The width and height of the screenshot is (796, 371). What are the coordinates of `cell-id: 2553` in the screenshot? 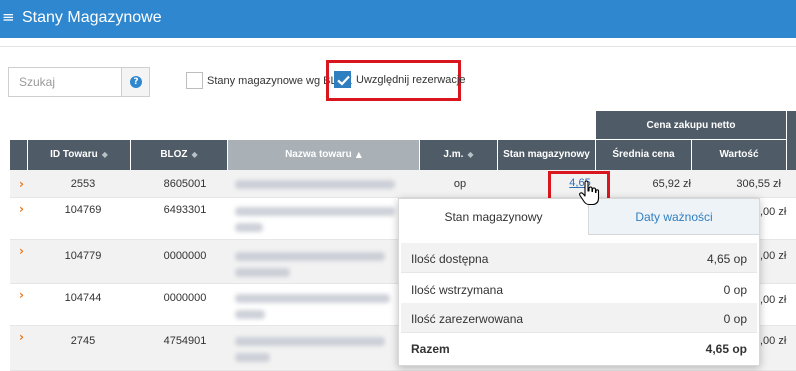 It's located at (83, 184).